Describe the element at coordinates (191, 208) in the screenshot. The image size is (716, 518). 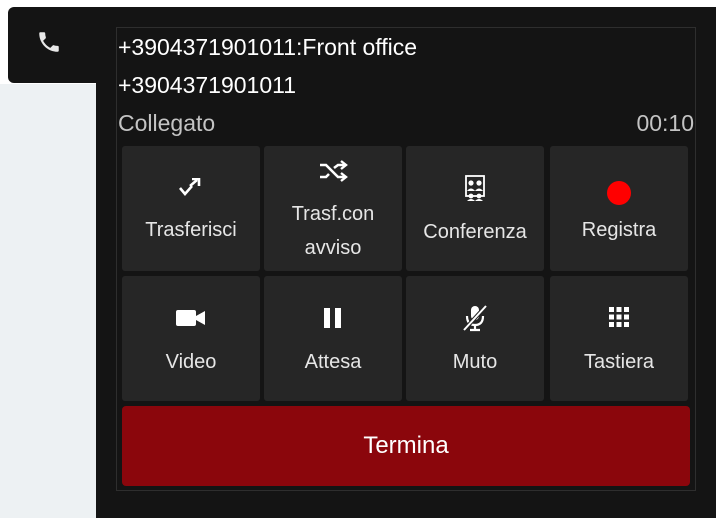
I see `transfer-button: Trasferisci` at that location.